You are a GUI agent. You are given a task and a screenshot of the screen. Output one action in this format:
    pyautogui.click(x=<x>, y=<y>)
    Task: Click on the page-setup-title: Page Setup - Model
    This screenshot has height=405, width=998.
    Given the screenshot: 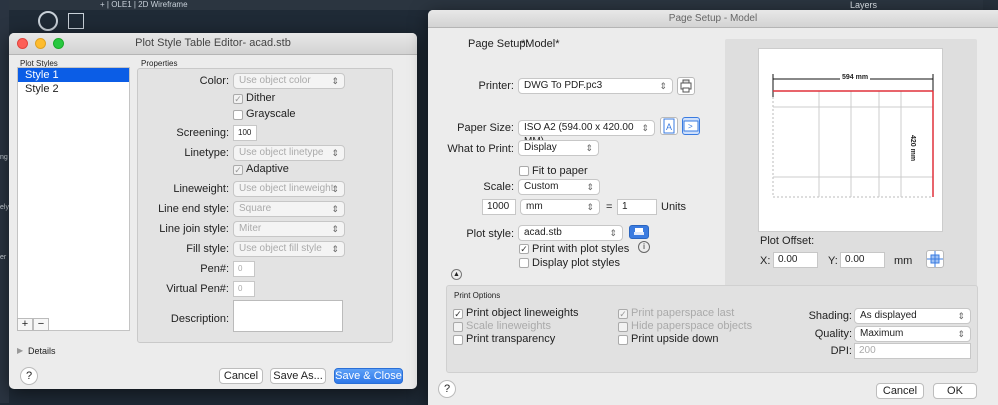 What is the action you would take?
    pyautogui.click(x=713, y=18)
    